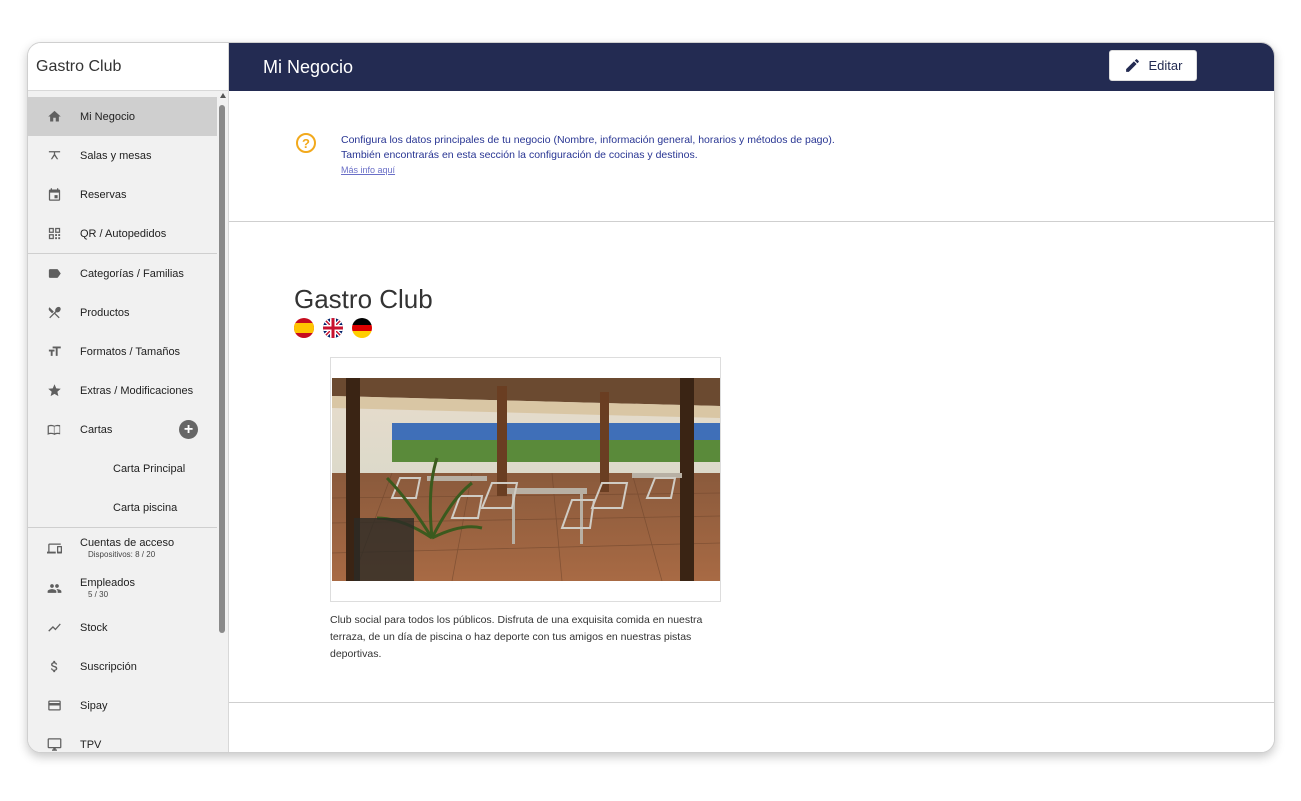 This screenshot has width=1301, height=801. I want to click on sidebar-item-label: Carta Principal, so click(149, 468).